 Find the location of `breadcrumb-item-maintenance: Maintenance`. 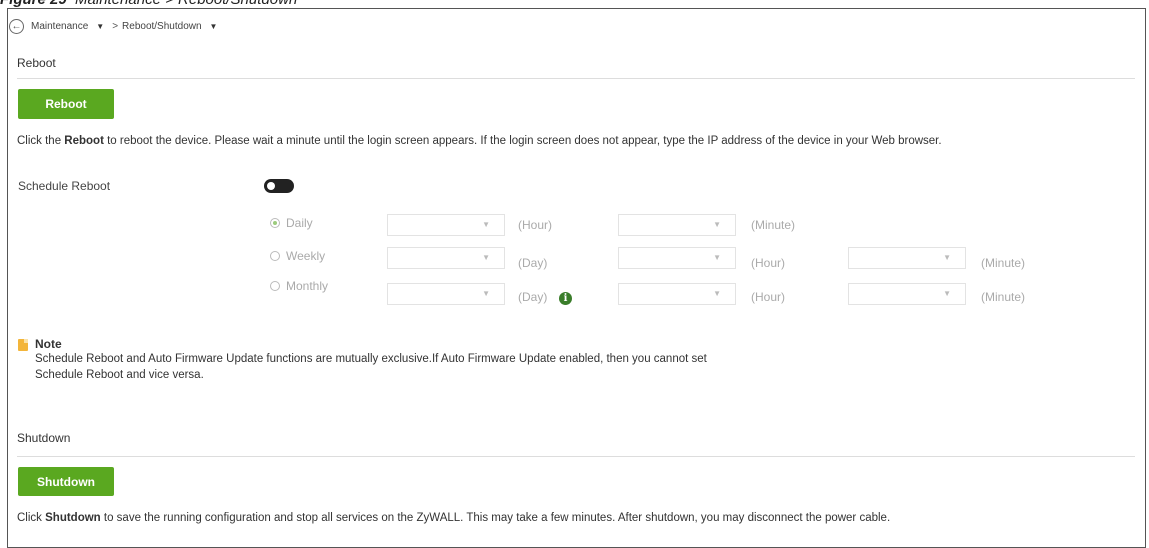

breadcrumb-item-maintenance: Maintenance is located at coordinates (59, 26).